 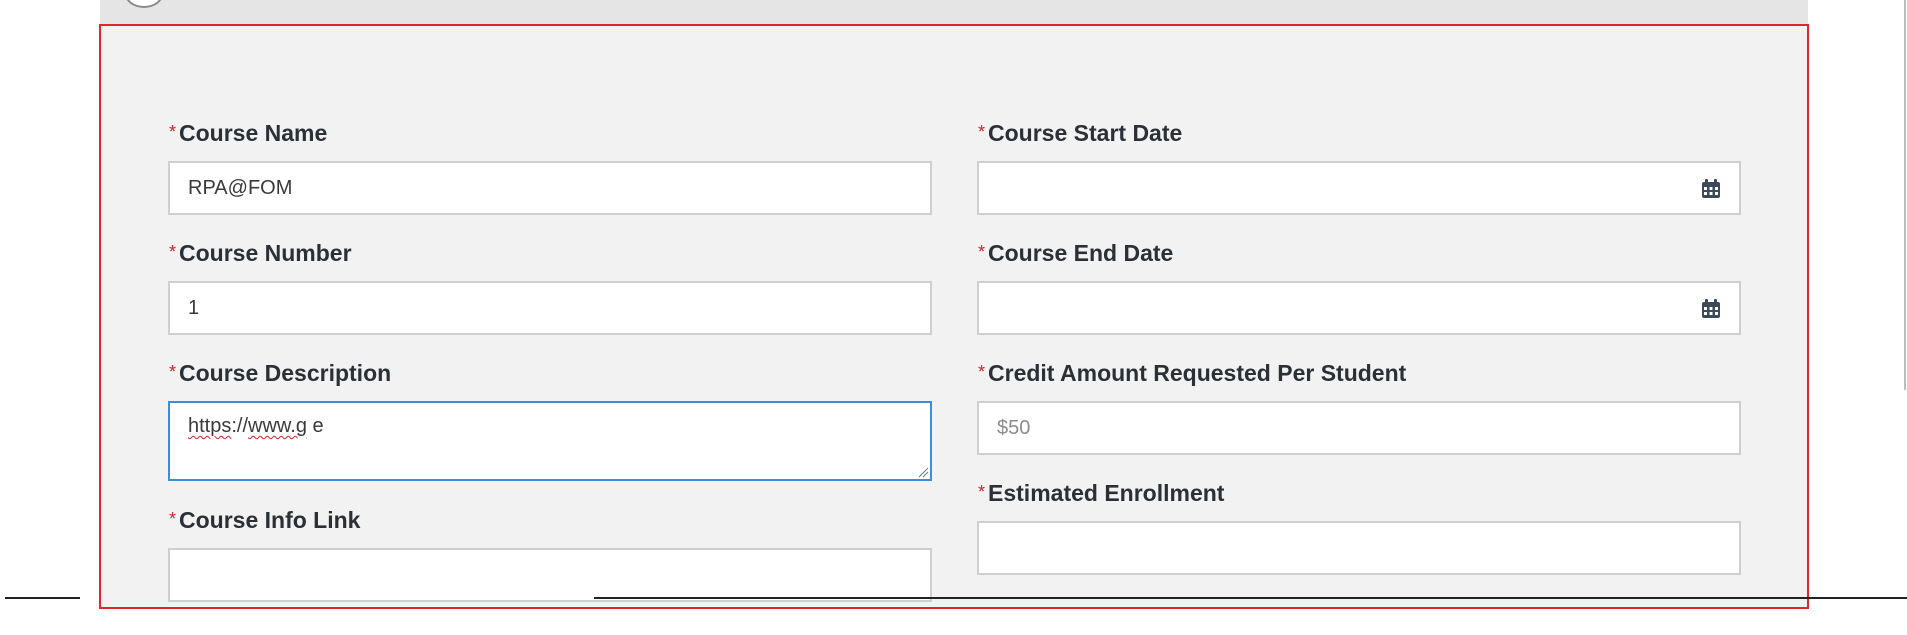 What do you see at coordinates (954, 12) in the screenshot?
I see `section-header-strip` at bounding box center [954, 12].